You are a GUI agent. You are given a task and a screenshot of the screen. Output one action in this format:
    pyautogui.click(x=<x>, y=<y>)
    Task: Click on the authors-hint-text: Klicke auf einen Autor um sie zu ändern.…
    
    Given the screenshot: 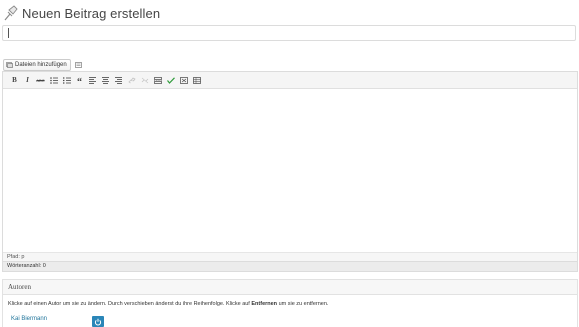 What is the action you would take?
    pyautogui.click(x=130, y=304)
    